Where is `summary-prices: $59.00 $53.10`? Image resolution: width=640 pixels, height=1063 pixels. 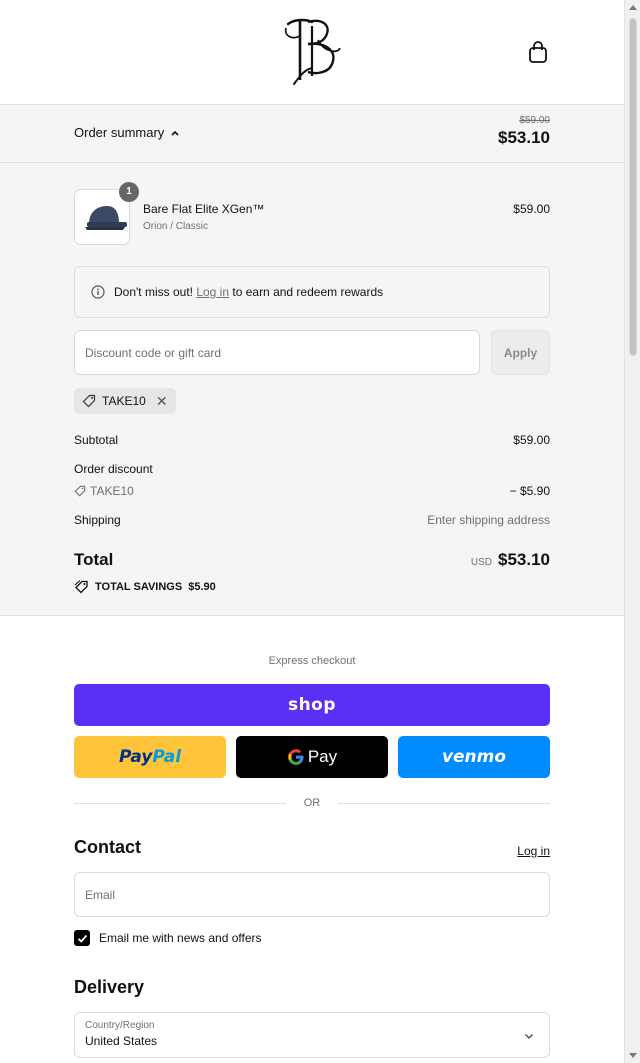 summary-prices: $59.00 $53.10 is located at coordinates (524, 131).